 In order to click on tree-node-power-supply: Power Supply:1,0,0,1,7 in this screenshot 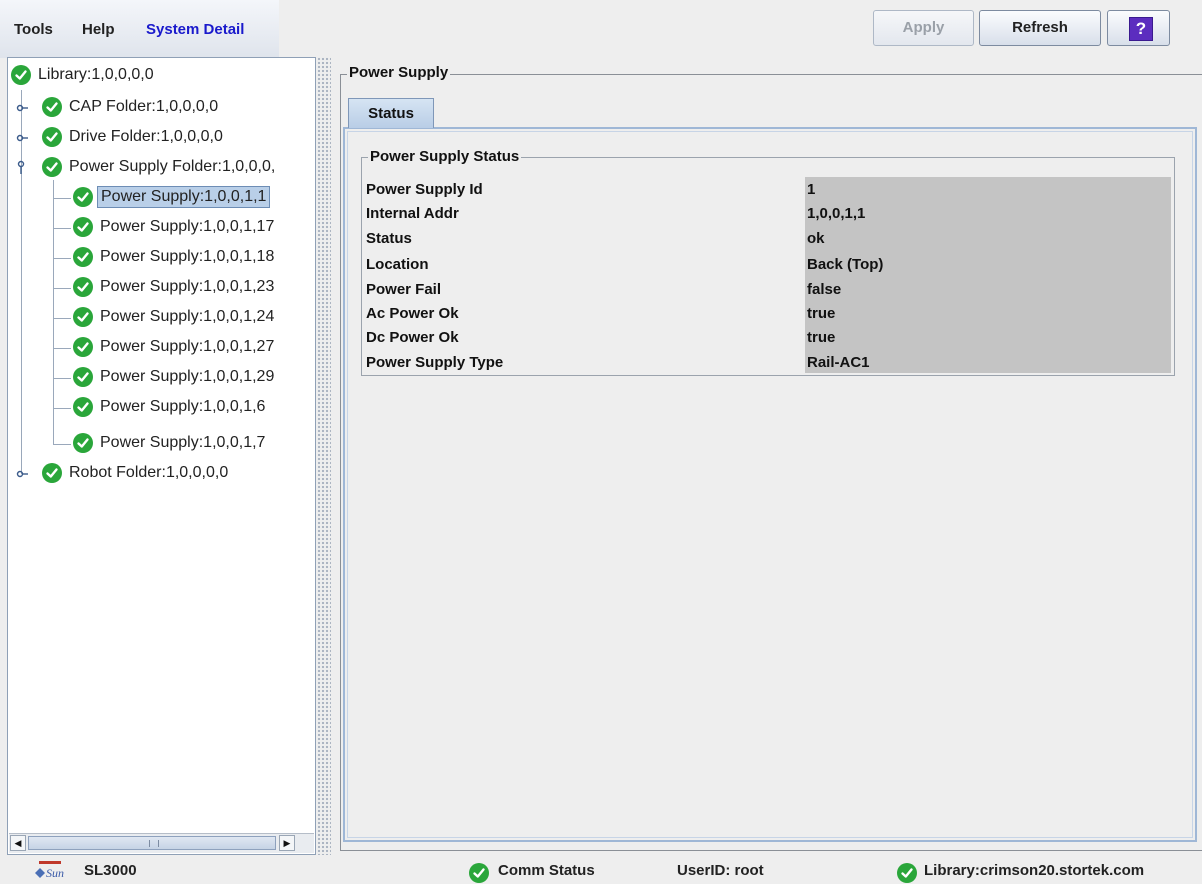, I will do `click(170, 443)`.